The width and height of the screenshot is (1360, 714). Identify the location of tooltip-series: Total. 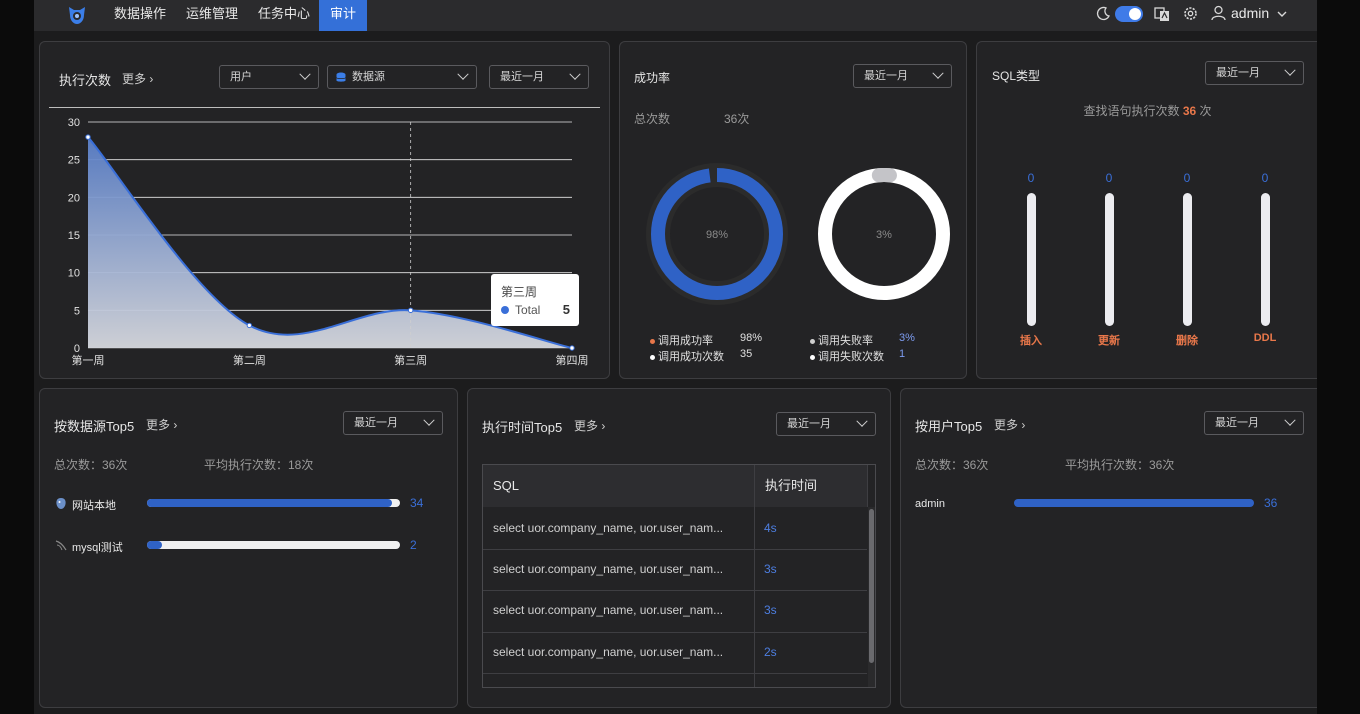
(528, 310).